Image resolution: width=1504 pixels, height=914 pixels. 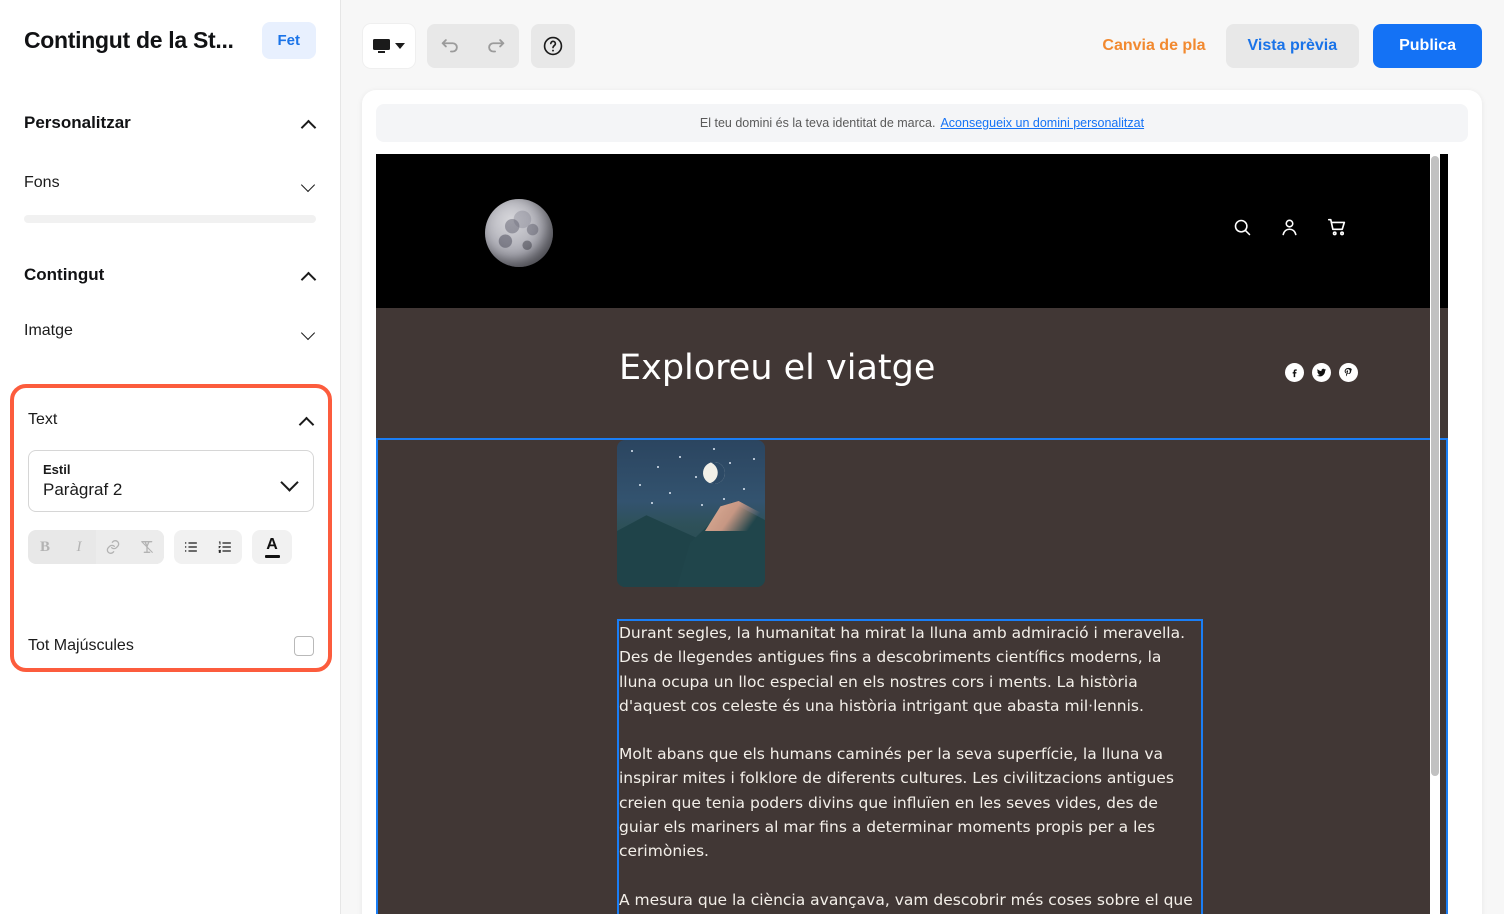 I want to click on italic-icon: I, so click(x=79, y=546).